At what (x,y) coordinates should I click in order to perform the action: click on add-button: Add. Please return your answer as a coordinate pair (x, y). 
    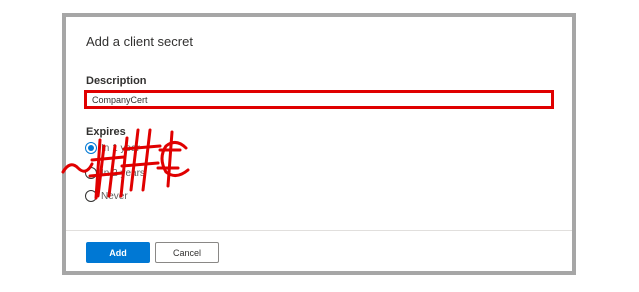
    Looking at the image, I should click on (118, 252).